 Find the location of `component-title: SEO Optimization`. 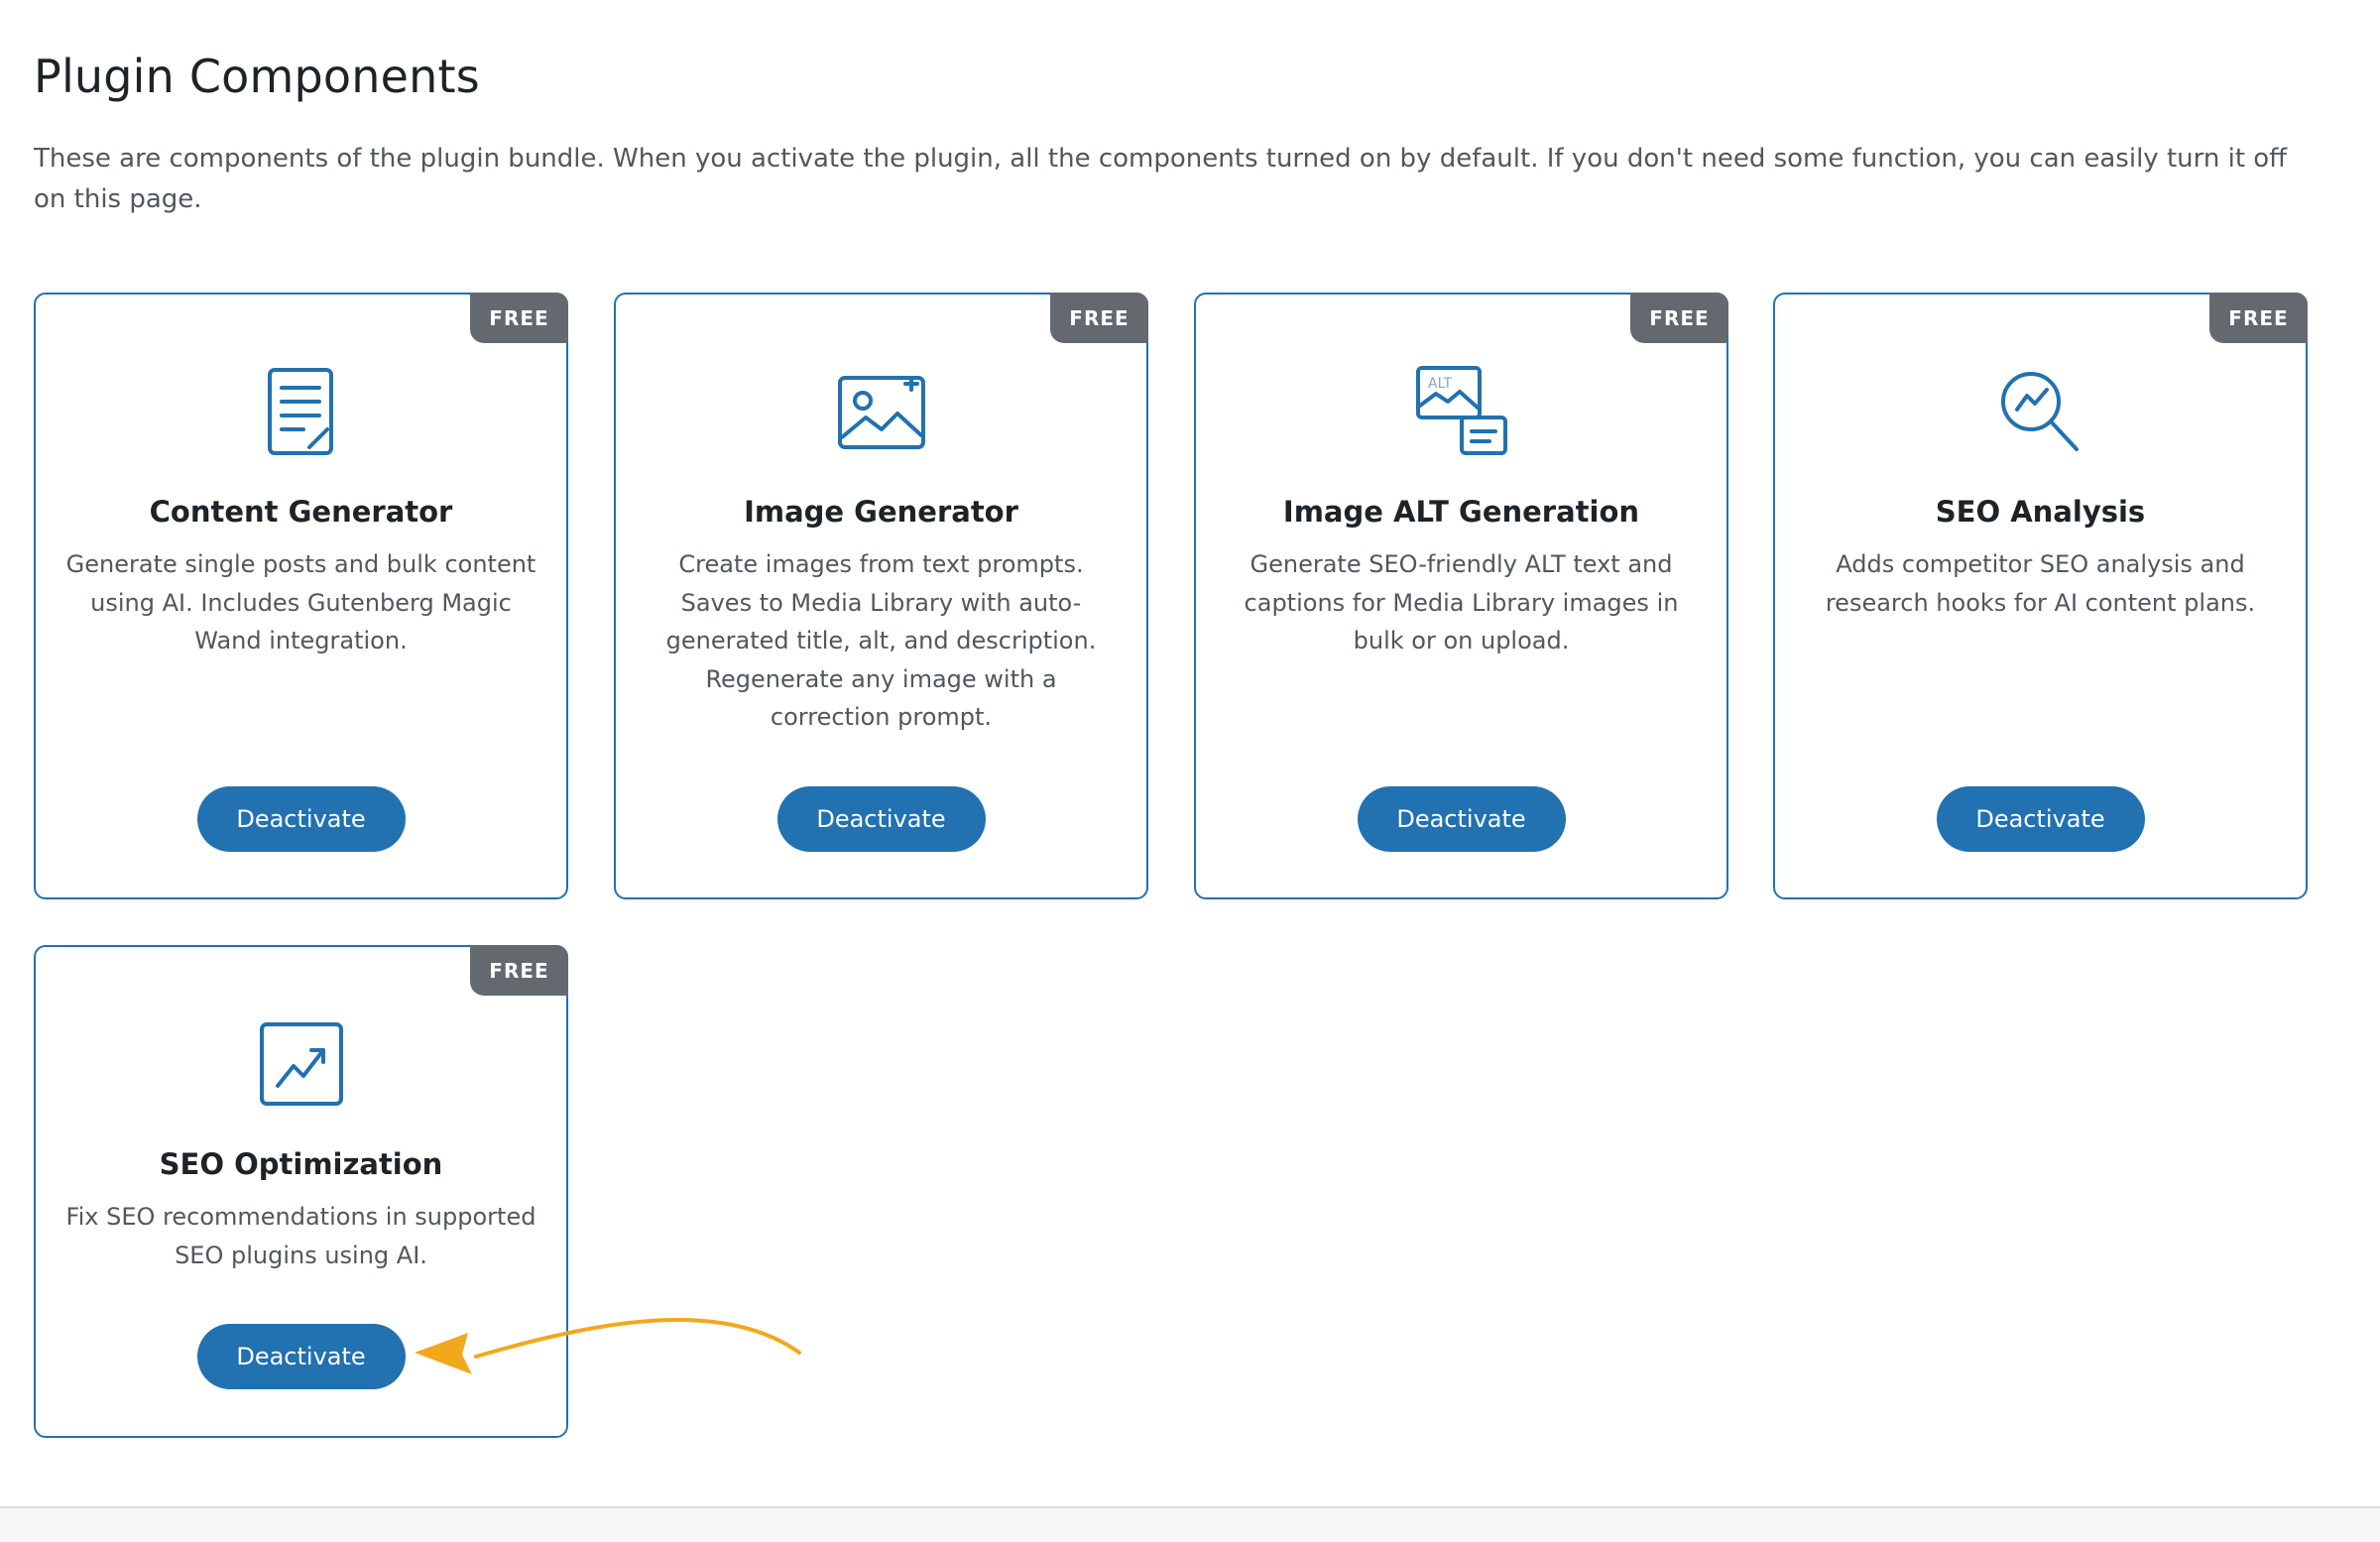

component-title: SEO Optimization is located at coordinates (301, 1164).